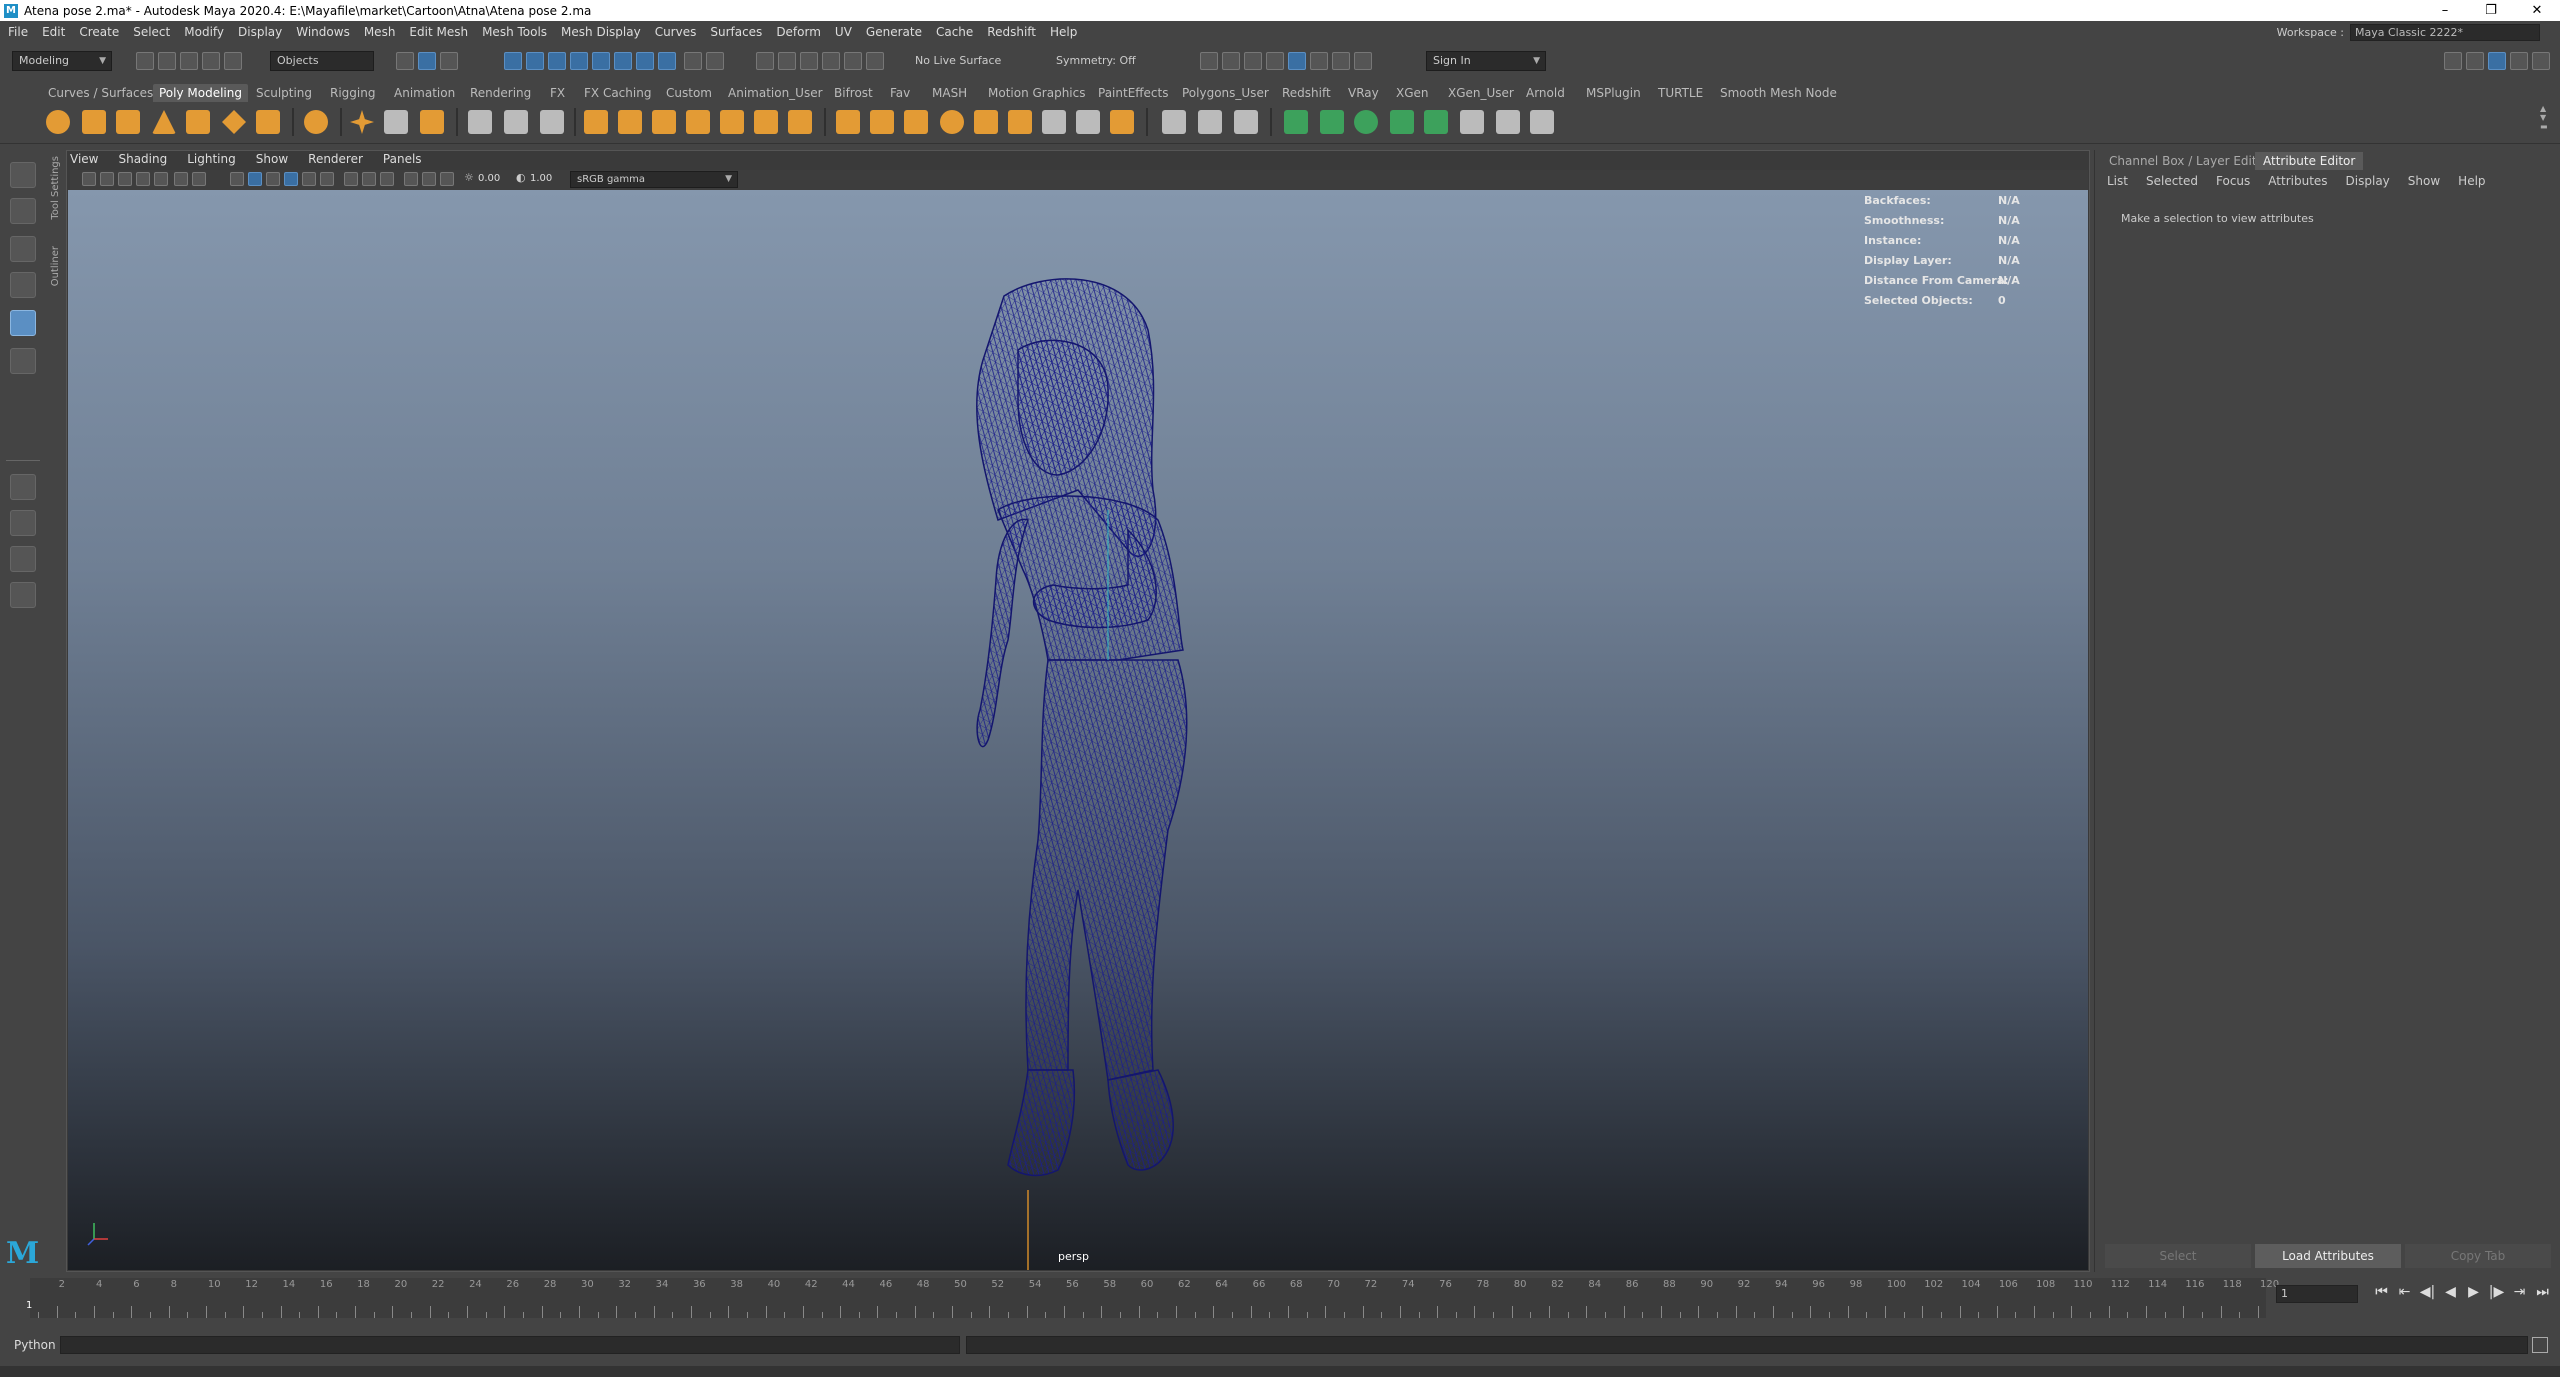 This screenshot has width=2560, height=1377. I want to click on render-settings-icon, so click(1275, 61).